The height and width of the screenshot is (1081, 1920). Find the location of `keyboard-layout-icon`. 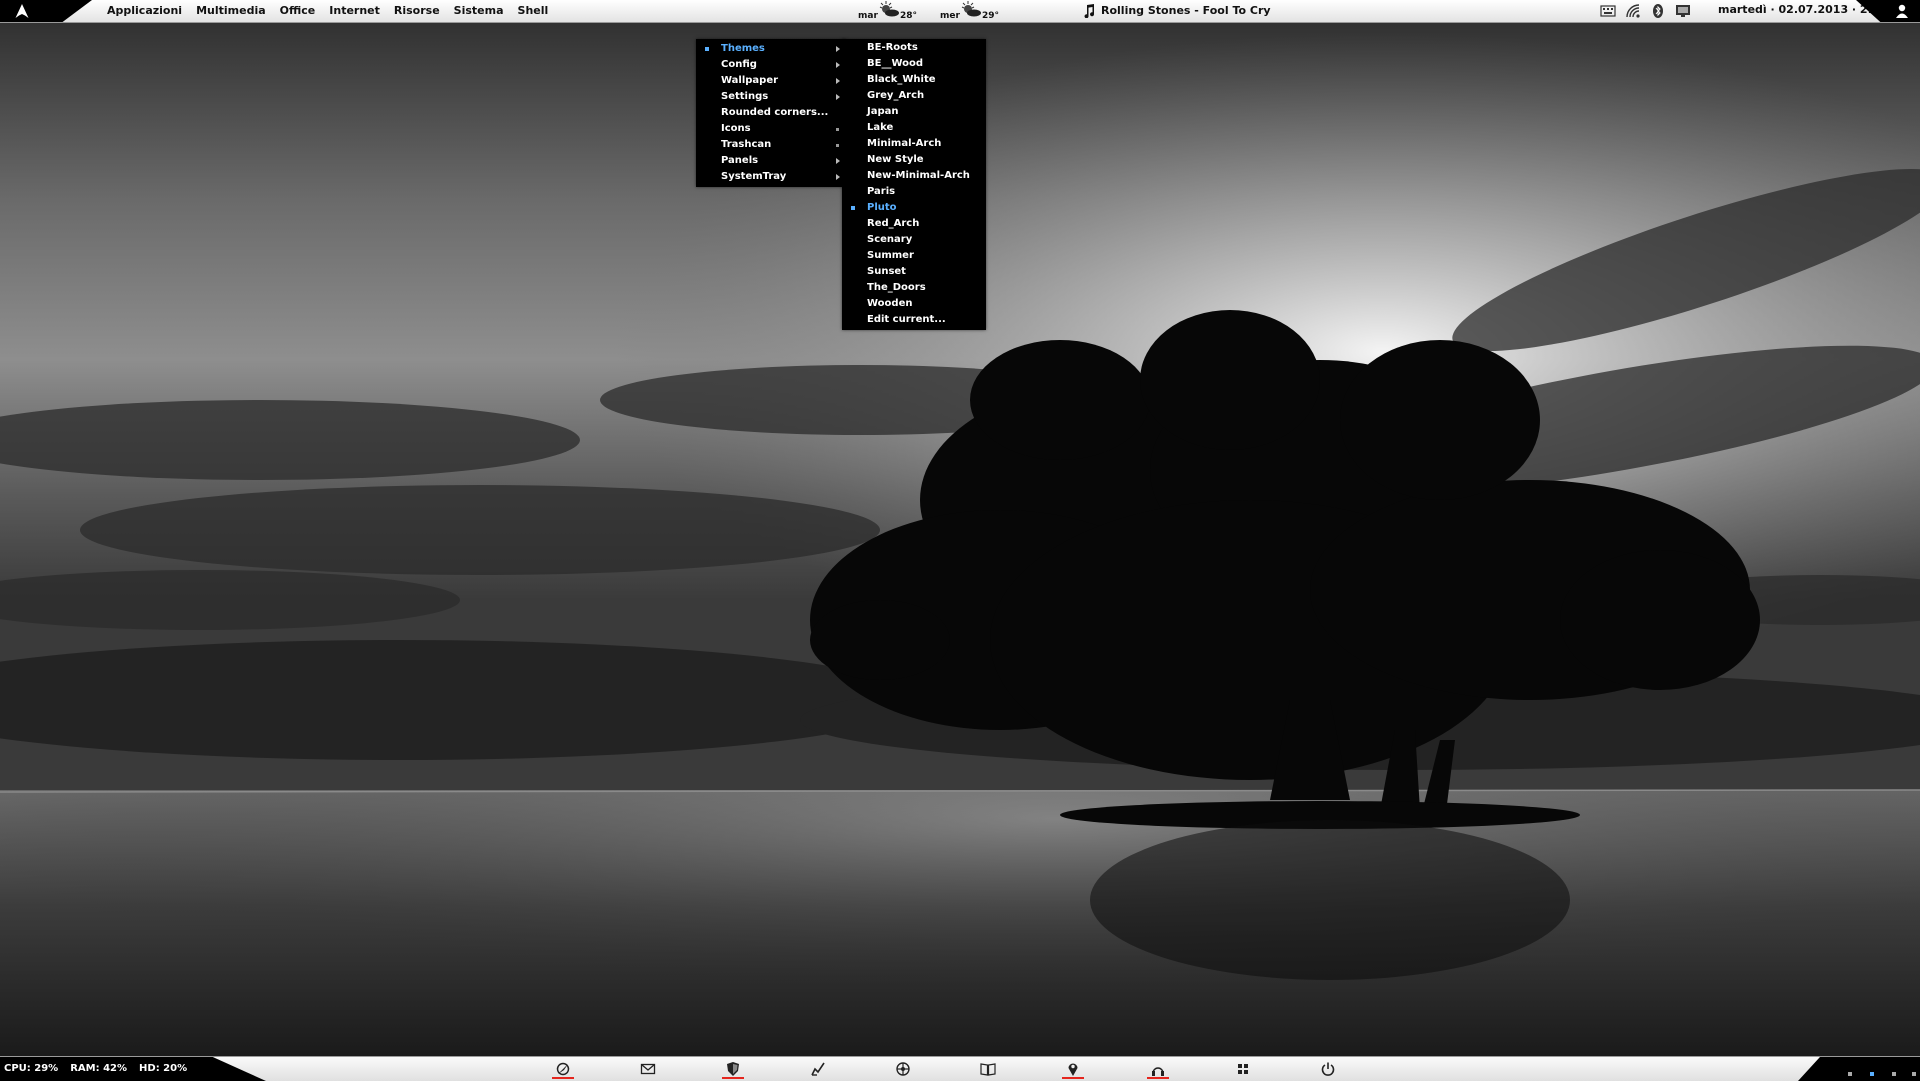

keyboard-layout-icon is located at coordinates (1608, 11).